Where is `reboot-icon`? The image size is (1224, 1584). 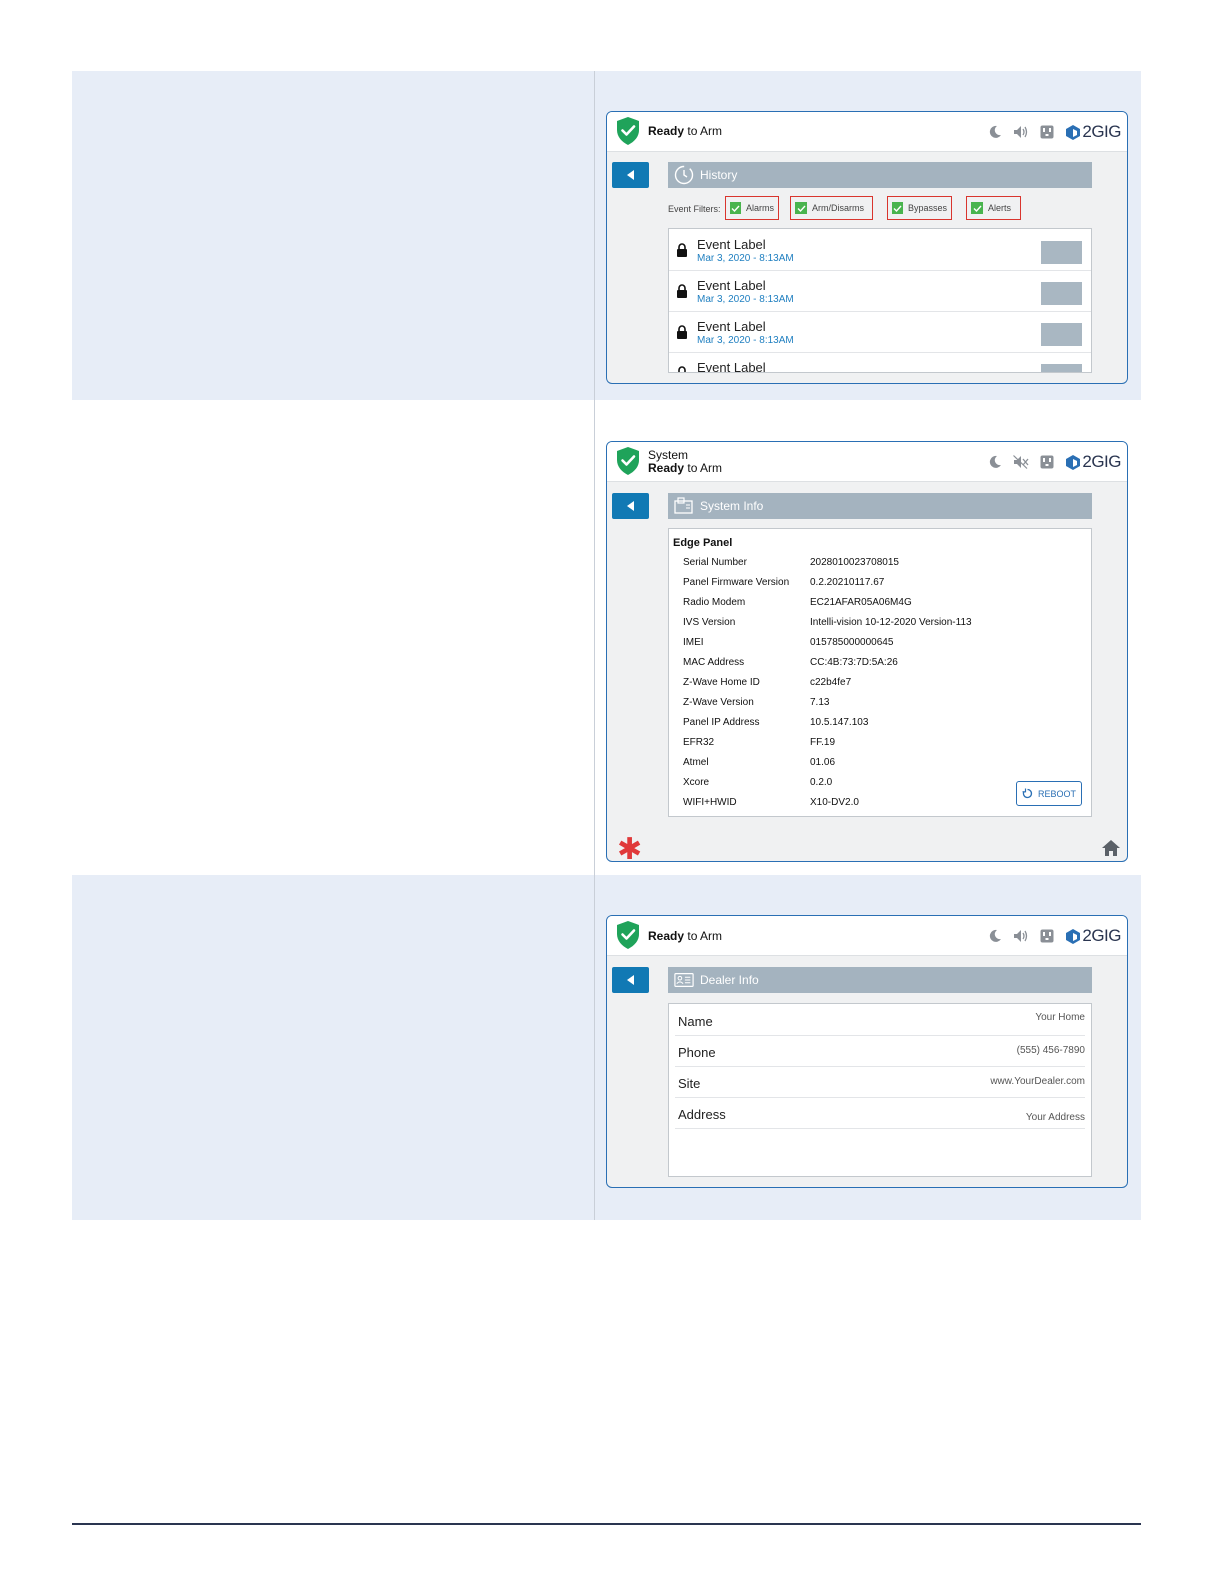
reboot-icon is located at coordinates (1027, 793).